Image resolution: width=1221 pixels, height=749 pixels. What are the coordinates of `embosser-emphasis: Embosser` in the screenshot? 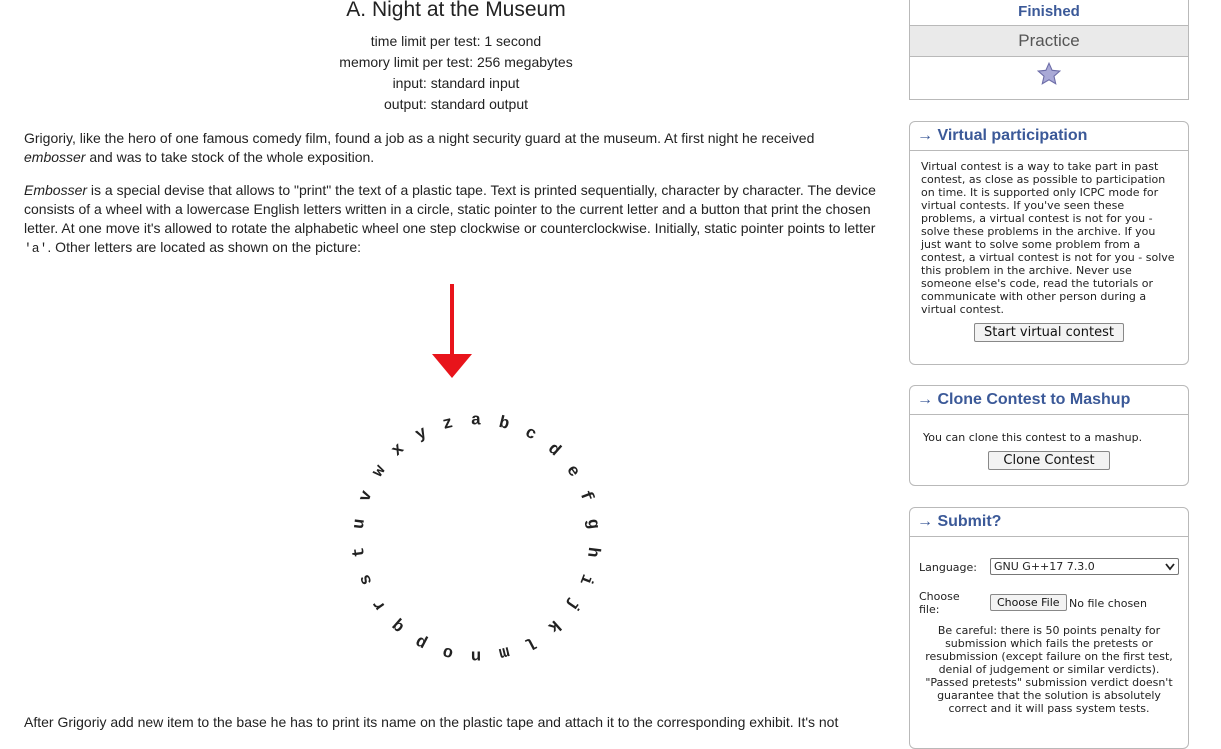 It's located at (56, 190).